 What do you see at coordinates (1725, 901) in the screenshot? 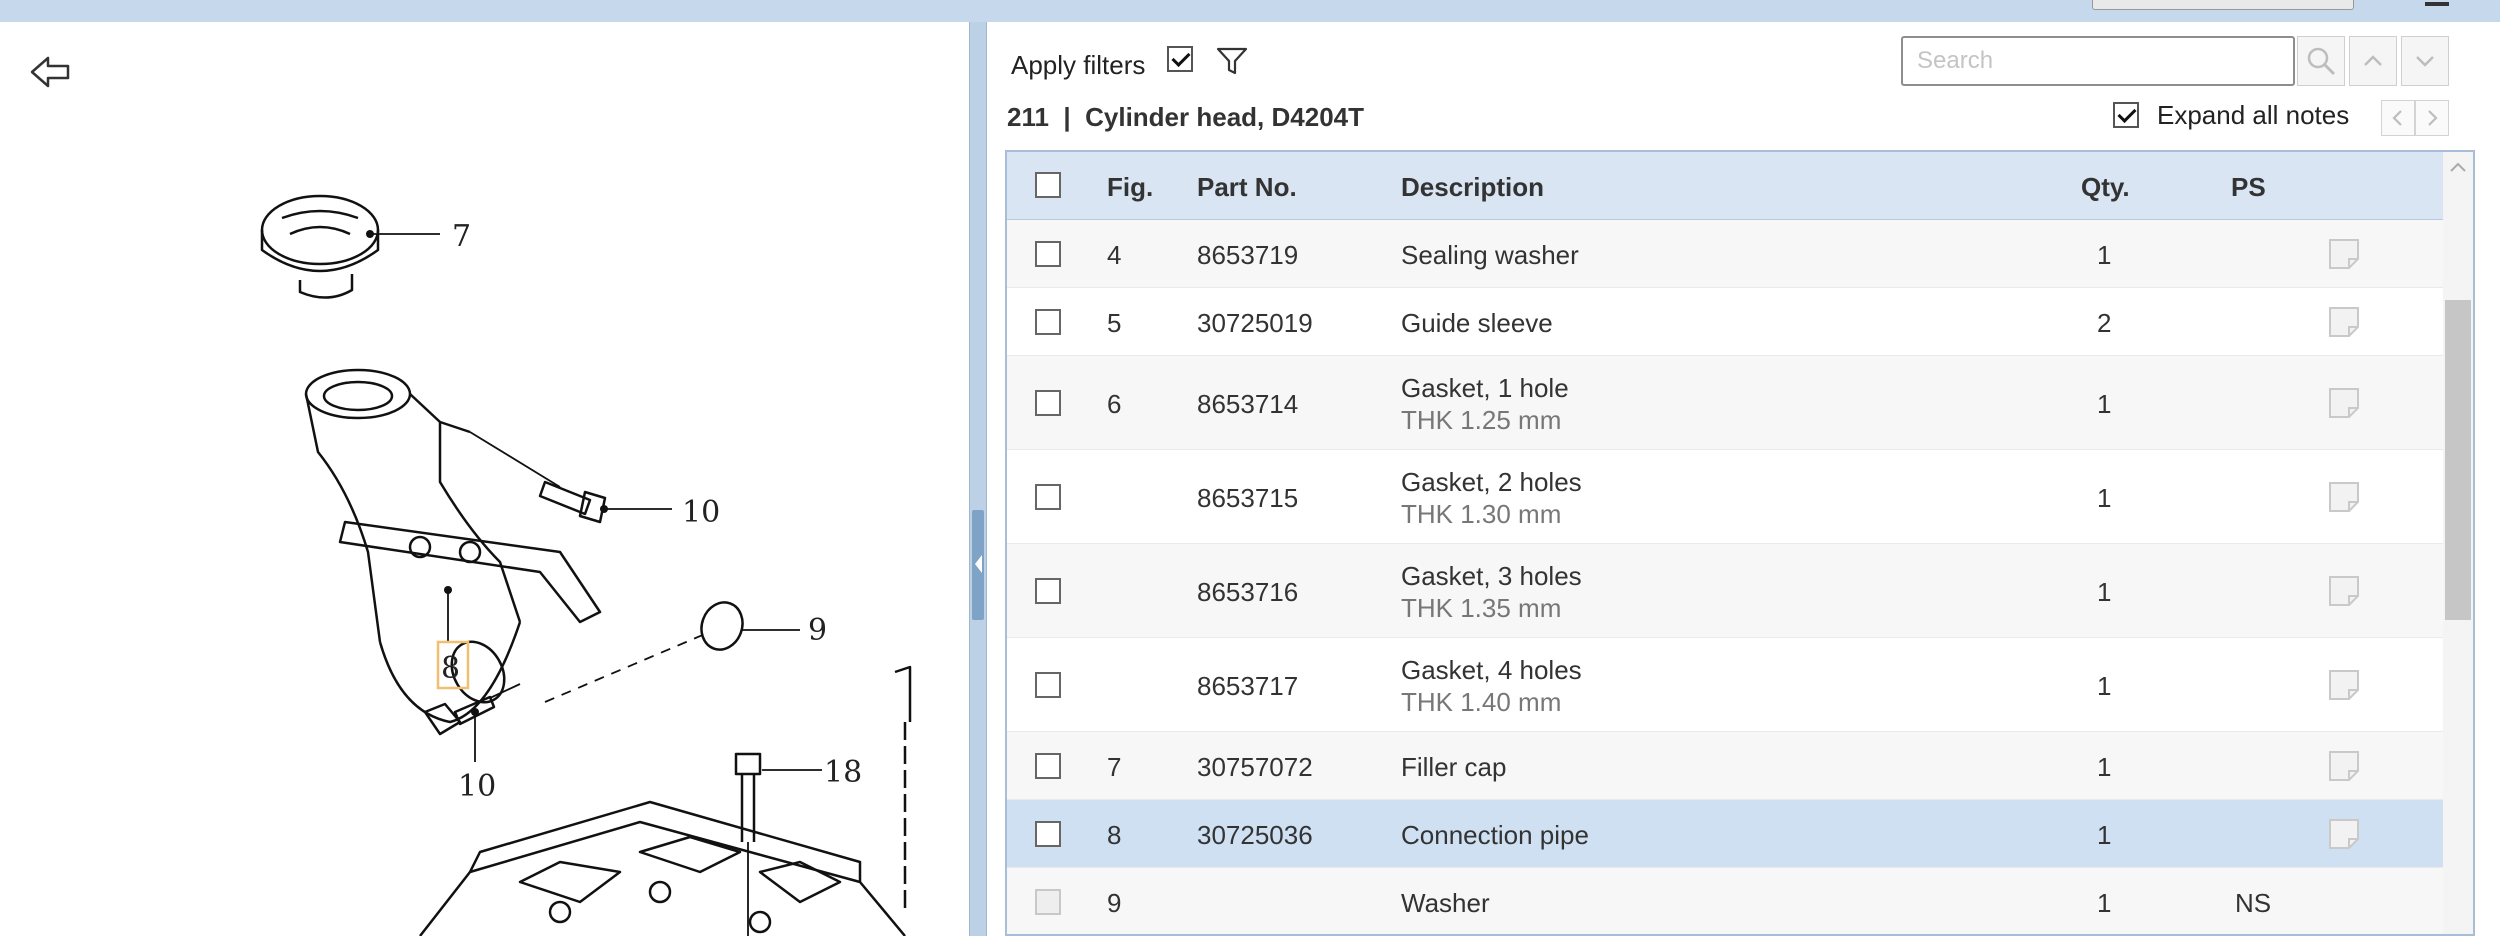
I see `table-row: 9 Washer 1 NS` at bounding box center [1725, 901].